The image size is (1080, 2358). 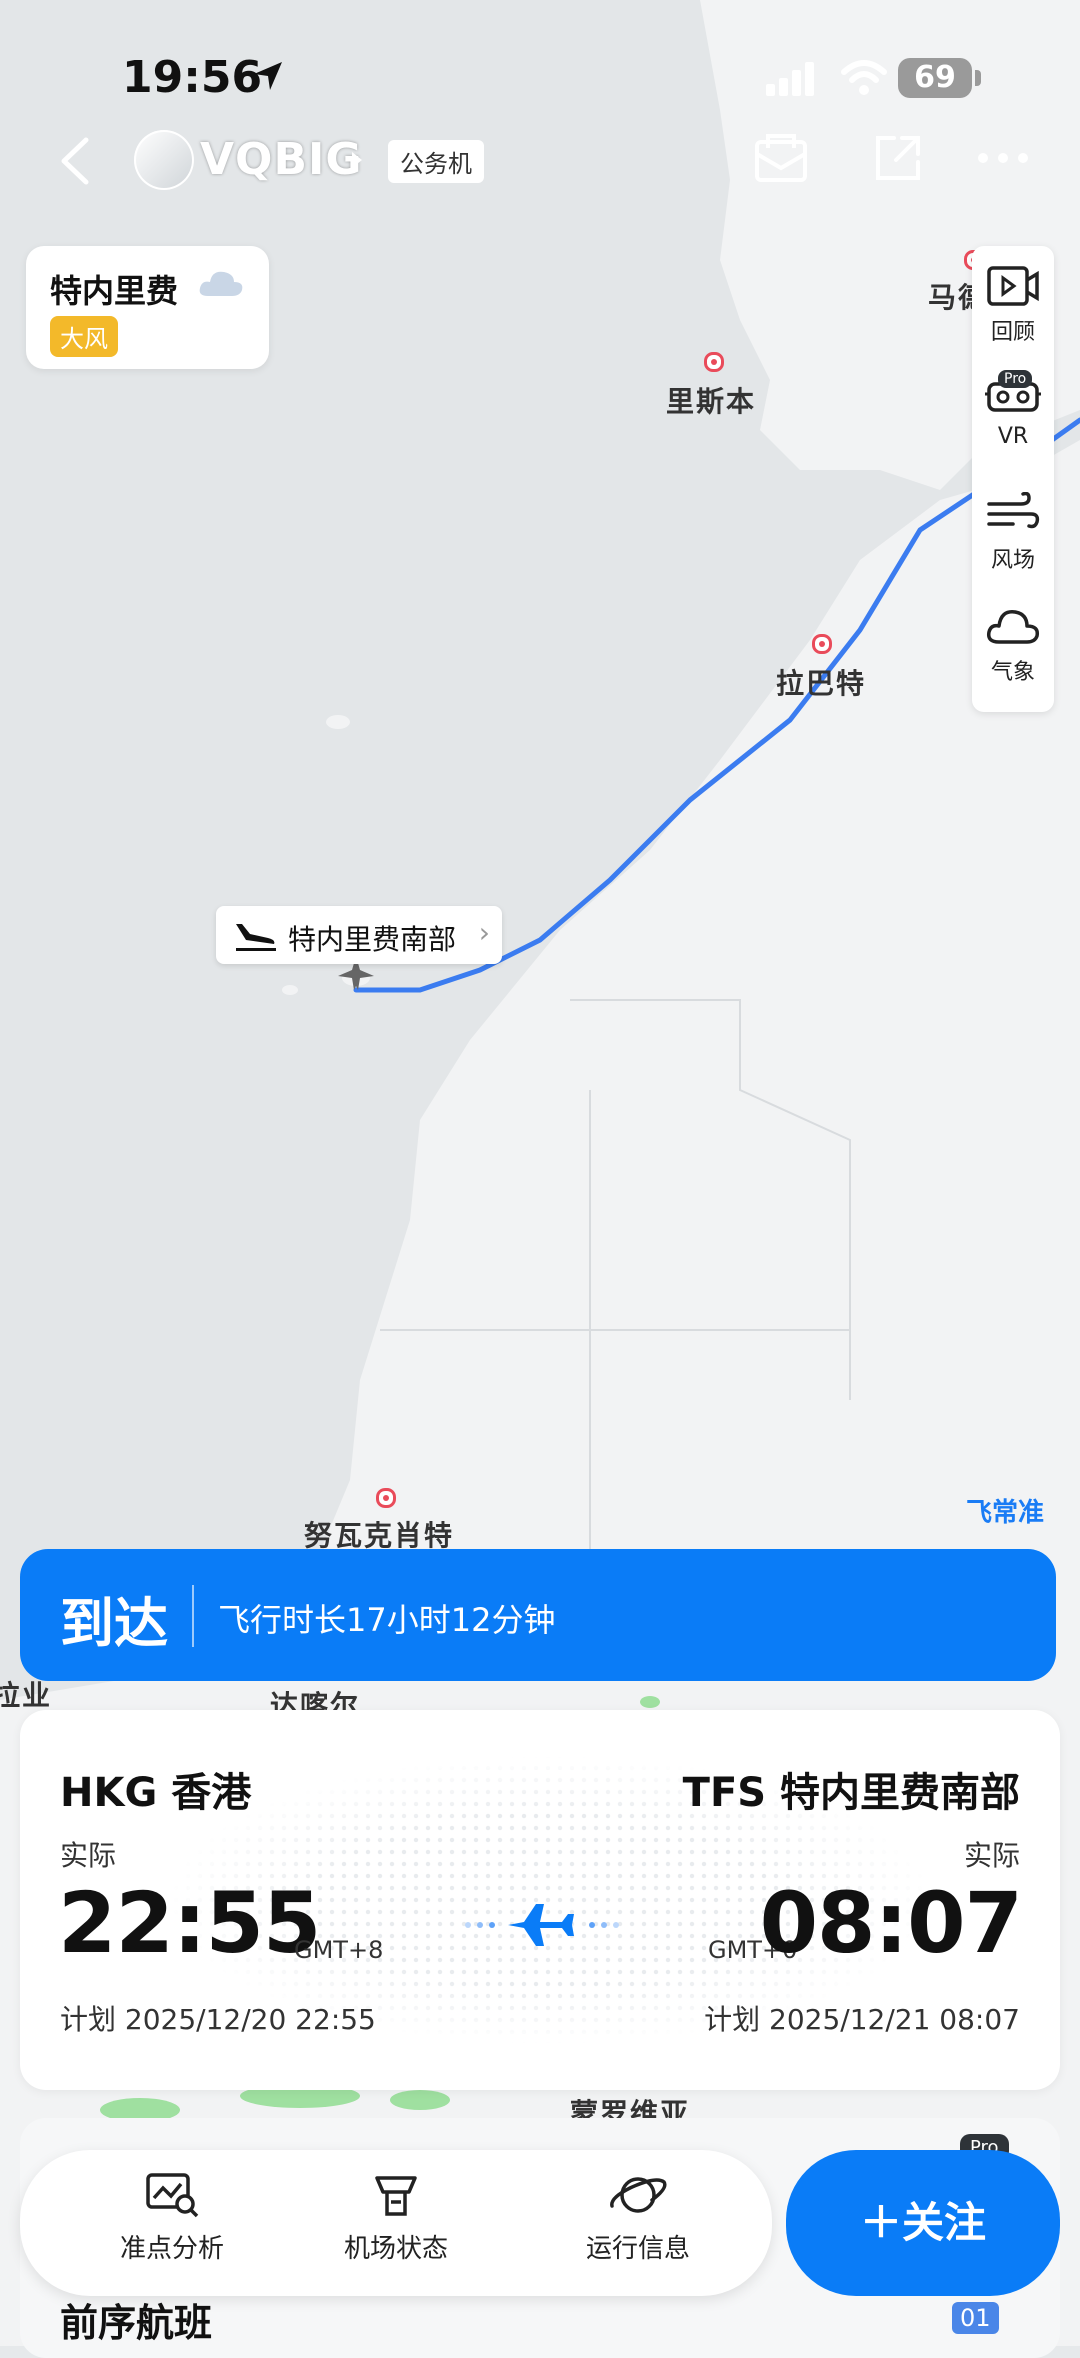 I want to click on follow-button: ＋关注, so click(x=923, y=2223).